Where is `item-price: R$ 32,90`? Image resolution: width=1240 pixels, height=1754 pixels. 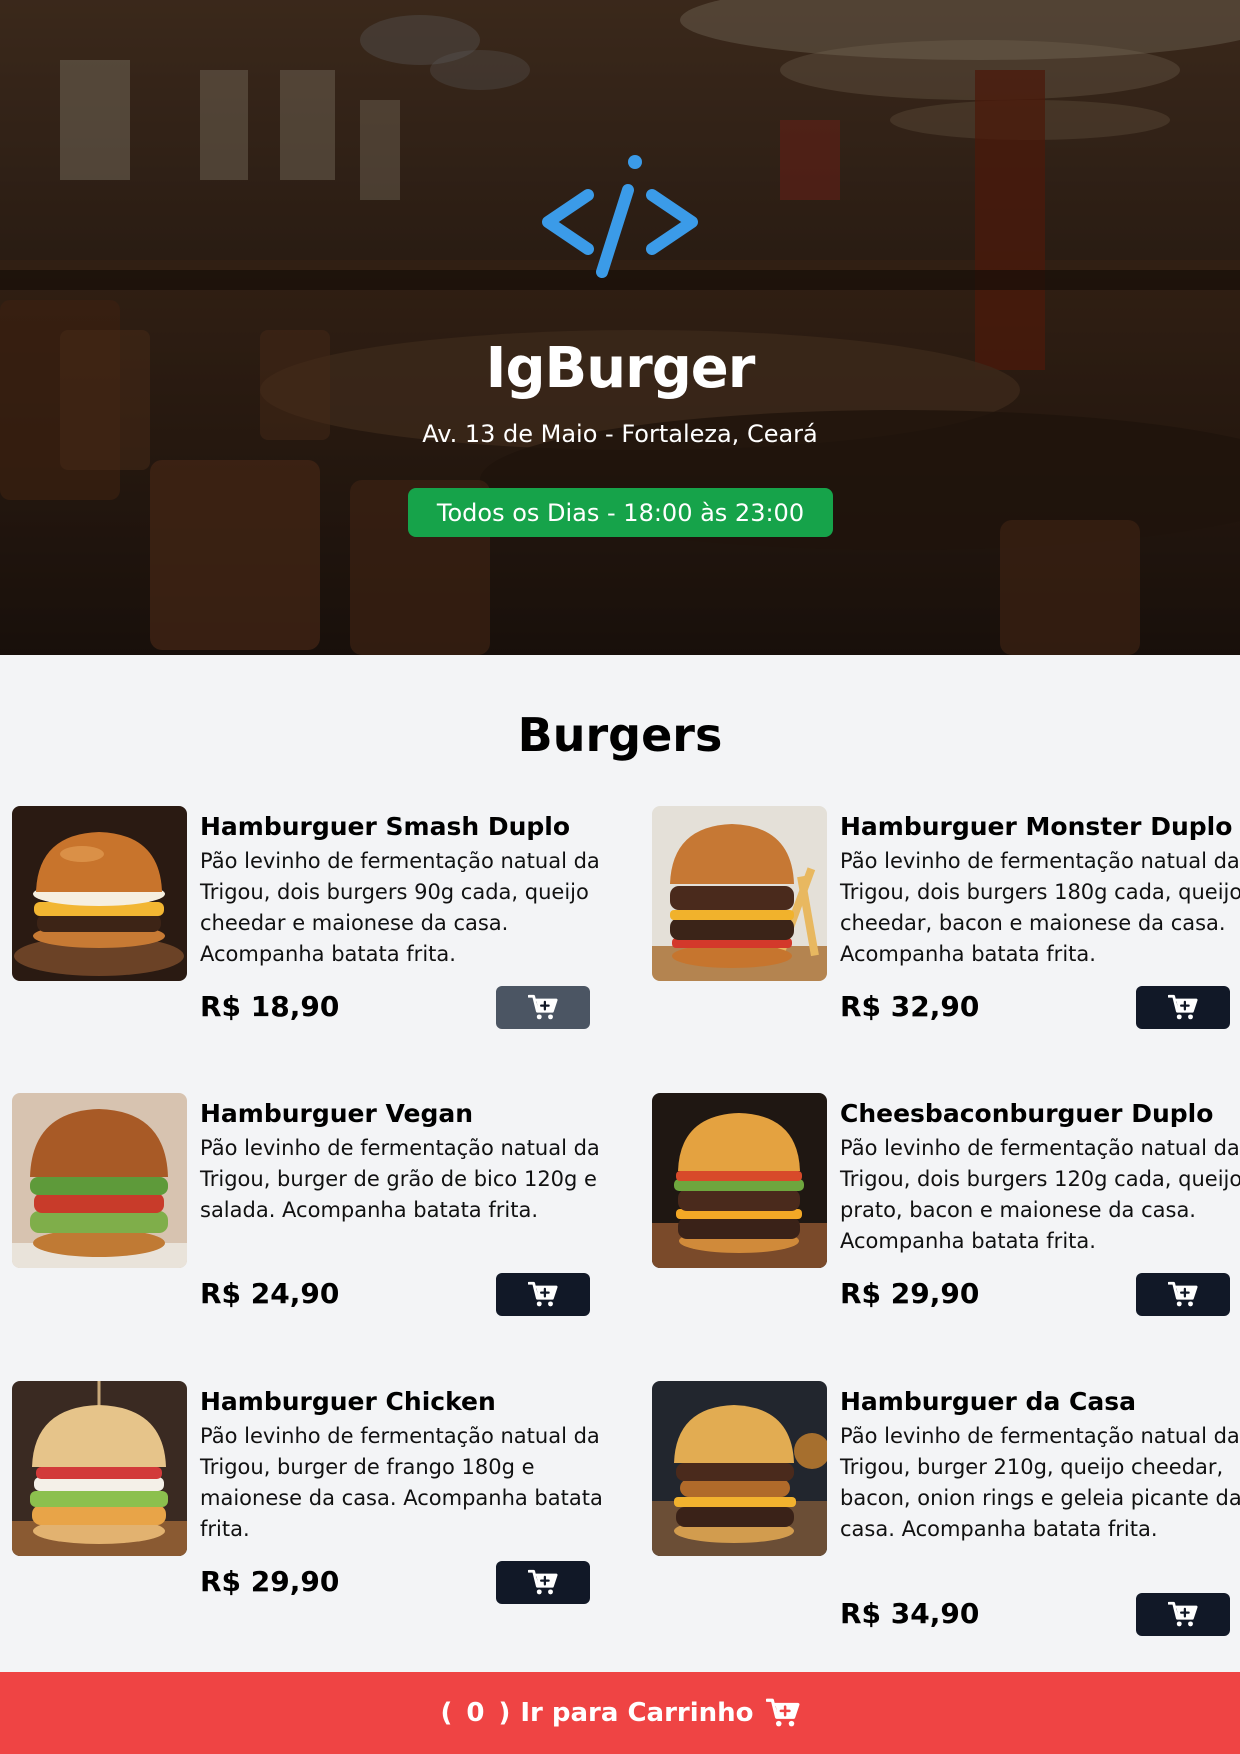
item-price: R$ 32,90 is located at coordinates (910, 1006).